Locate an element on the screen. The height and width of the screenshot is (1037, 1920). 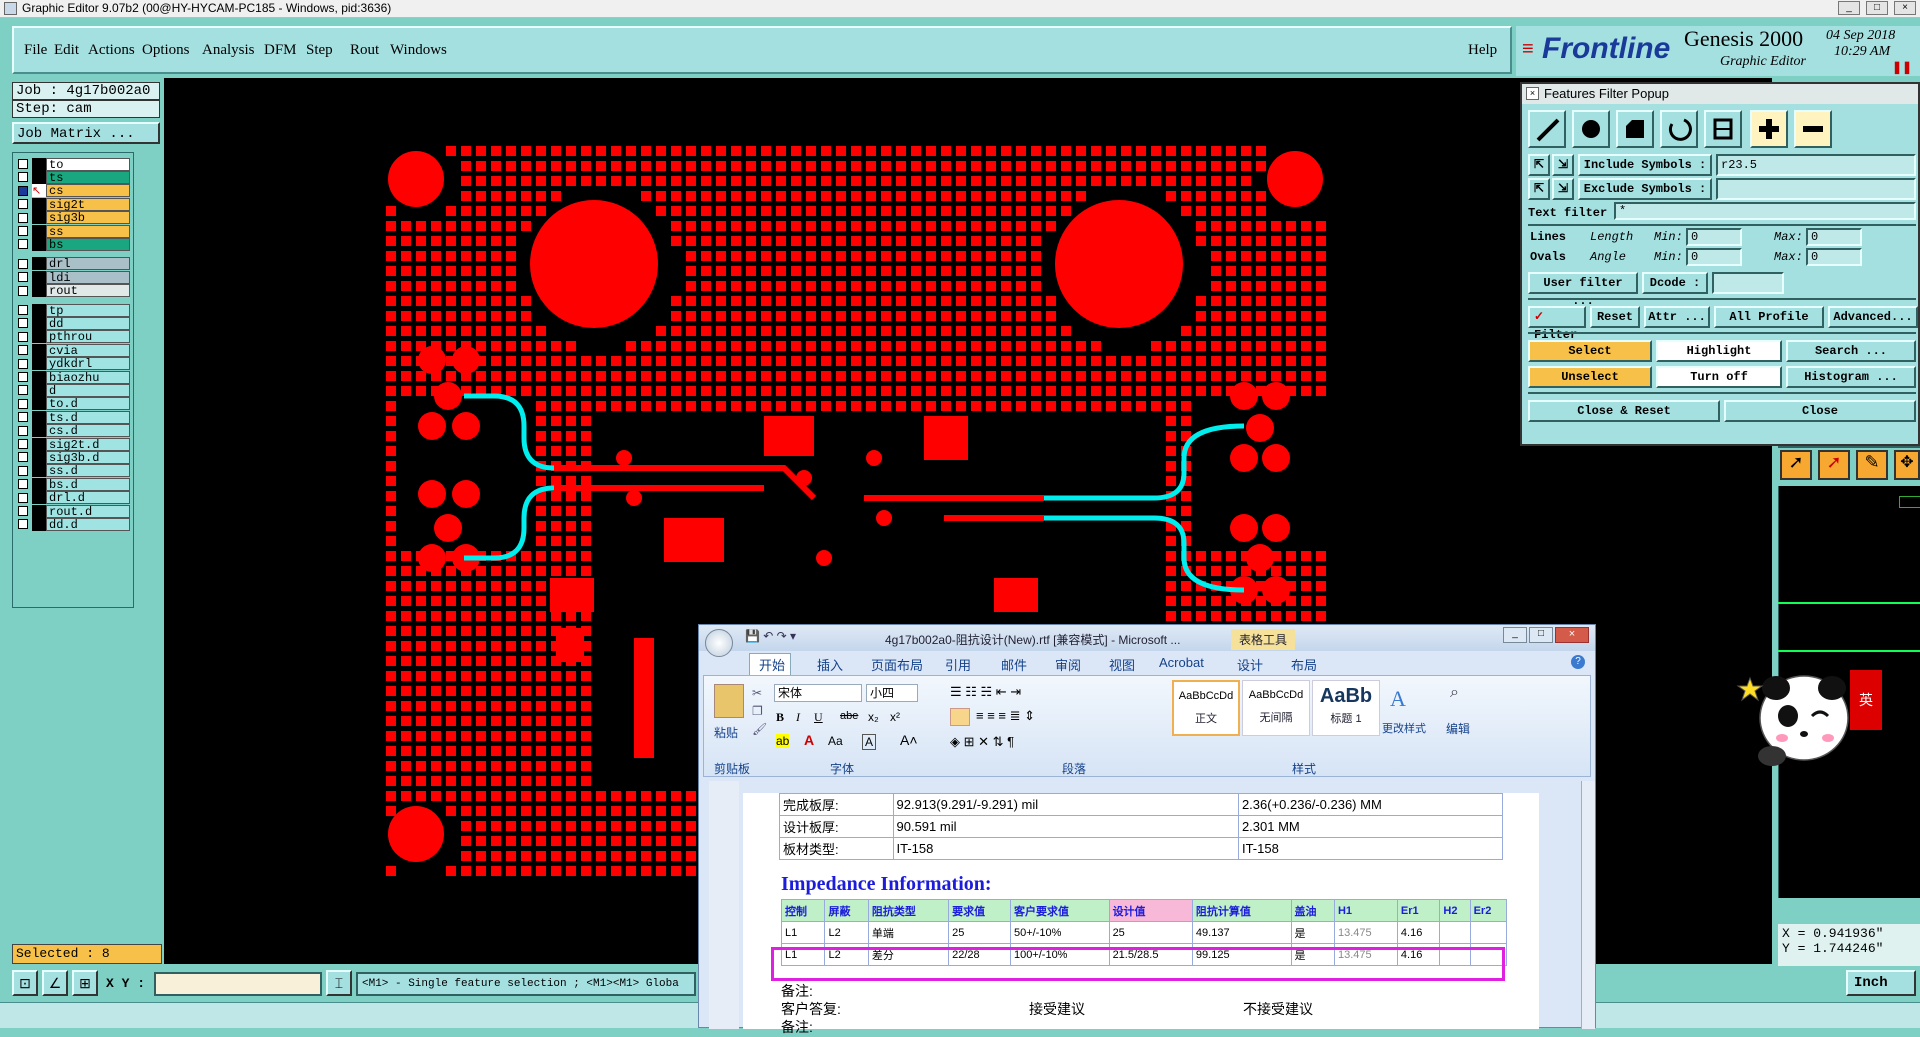
word-maximize-button: □ is located at coordinates (1541, 635).